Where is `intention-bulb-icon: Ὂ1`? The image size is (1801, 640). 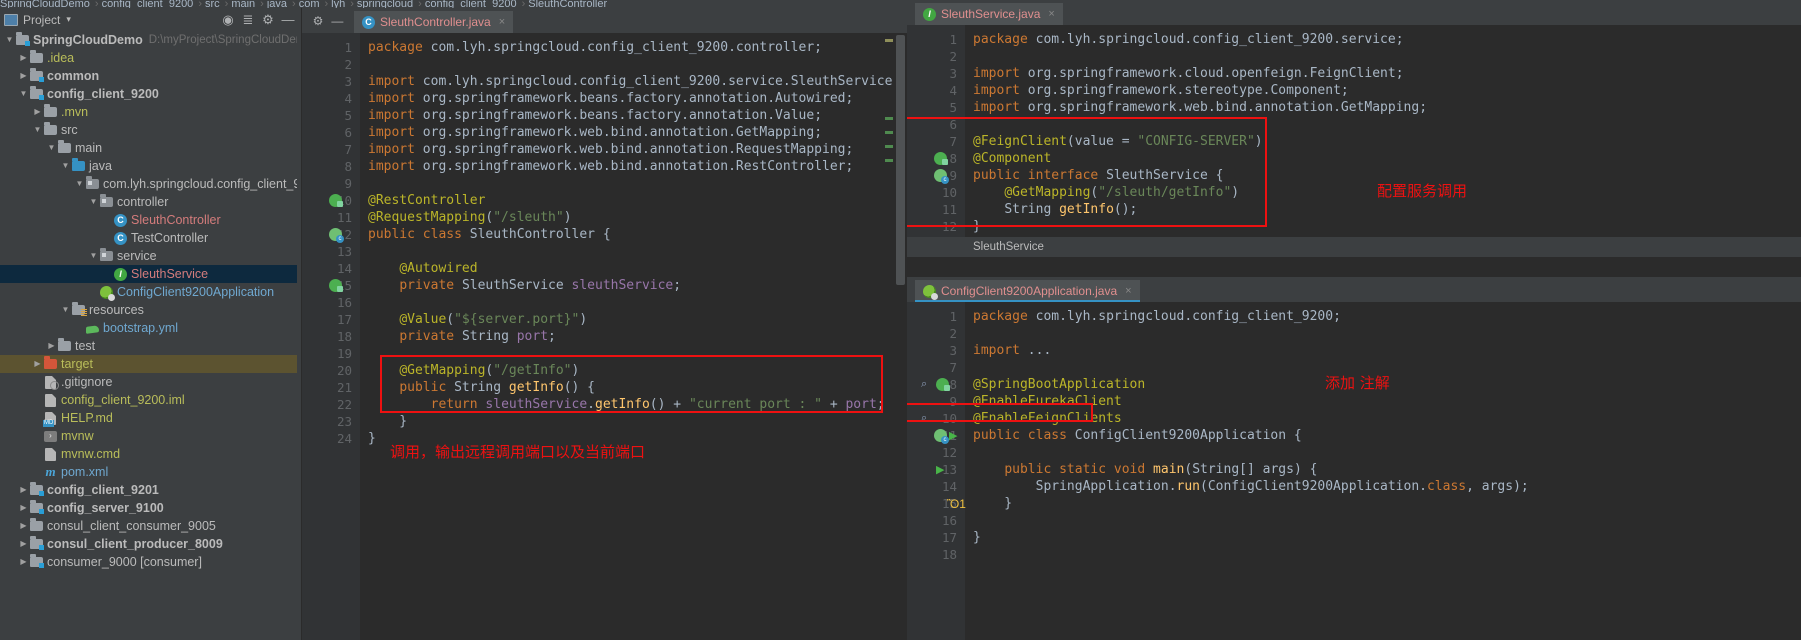 intention-bulb-icon: Ὂ1 is located at coordinates (956, 504).